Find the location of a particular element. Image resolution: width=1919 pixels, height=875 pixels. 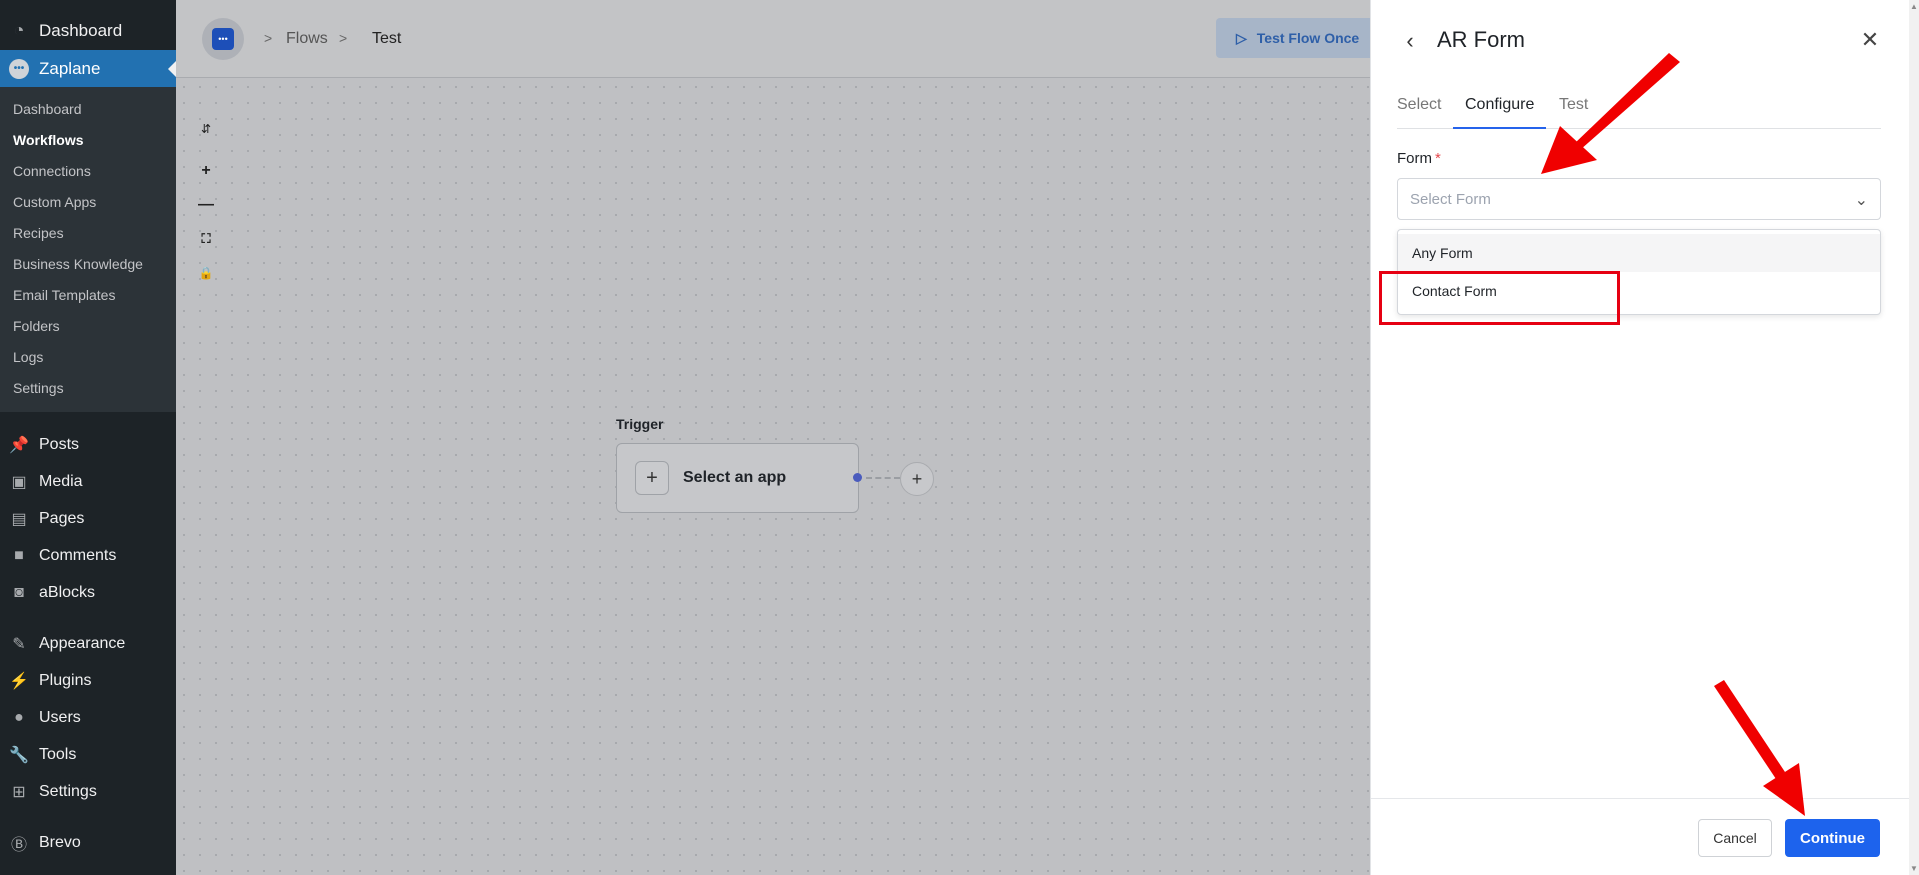

brevo-icon: Ⓑ is located at coordinates (18, 845).